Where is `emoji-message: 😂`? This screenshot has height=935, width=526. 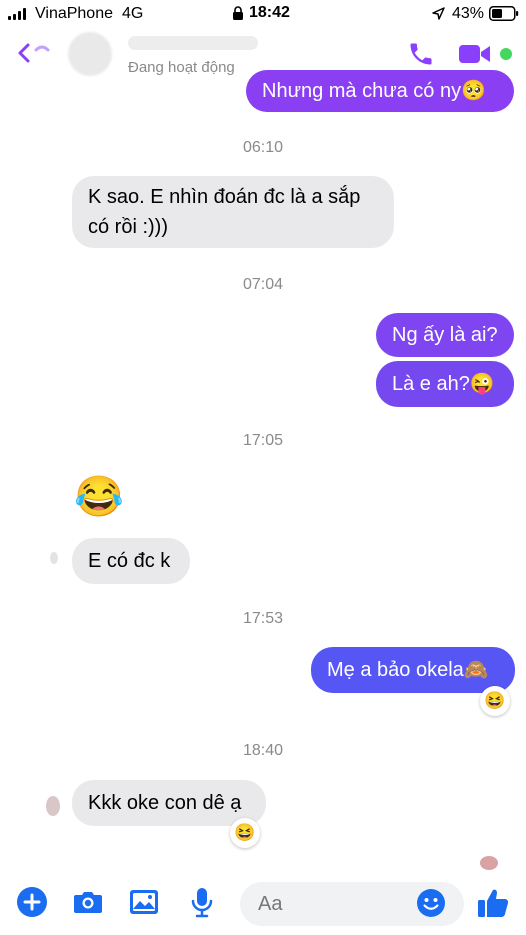 emoji-message: 😂 is located at coordinates (99, 497).